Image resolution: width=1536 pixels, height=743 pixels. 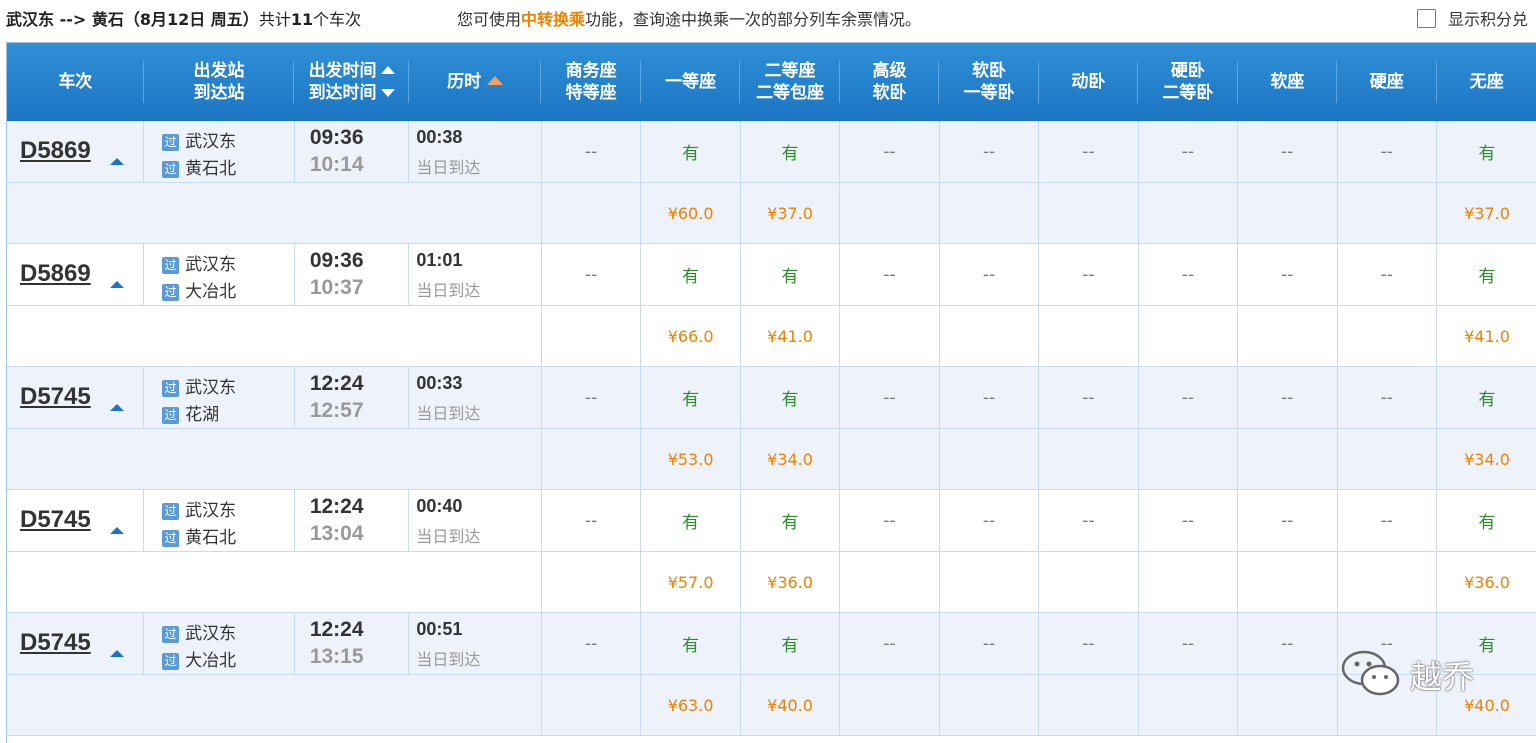 I want to click on col-times: 出发时间到达时间, so click(x=351, y=82).